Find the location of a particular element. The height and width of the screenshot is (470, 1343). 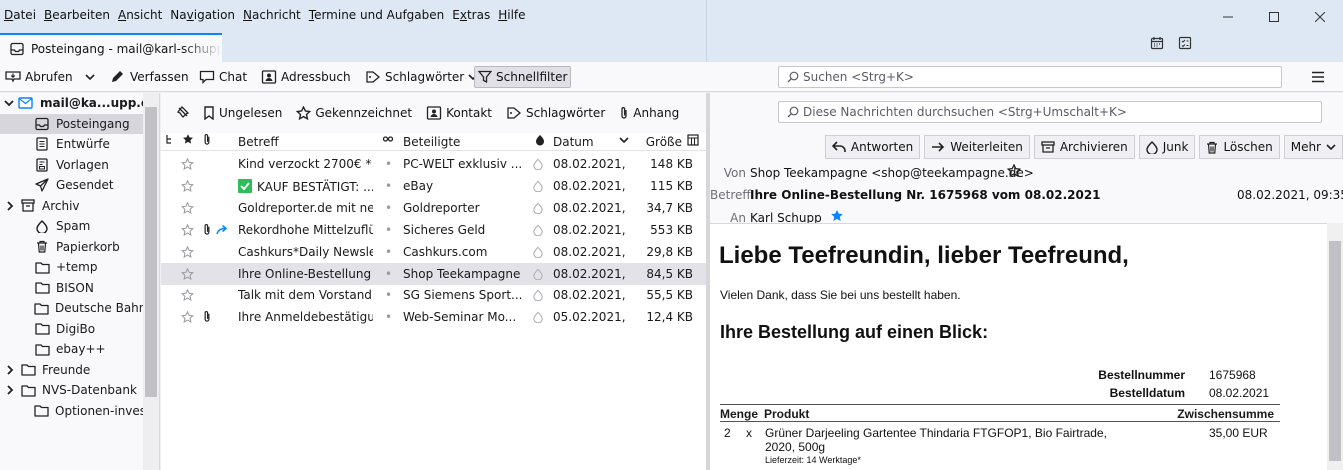

folder-item: Entwürfe is located at coordinates (71, 144).